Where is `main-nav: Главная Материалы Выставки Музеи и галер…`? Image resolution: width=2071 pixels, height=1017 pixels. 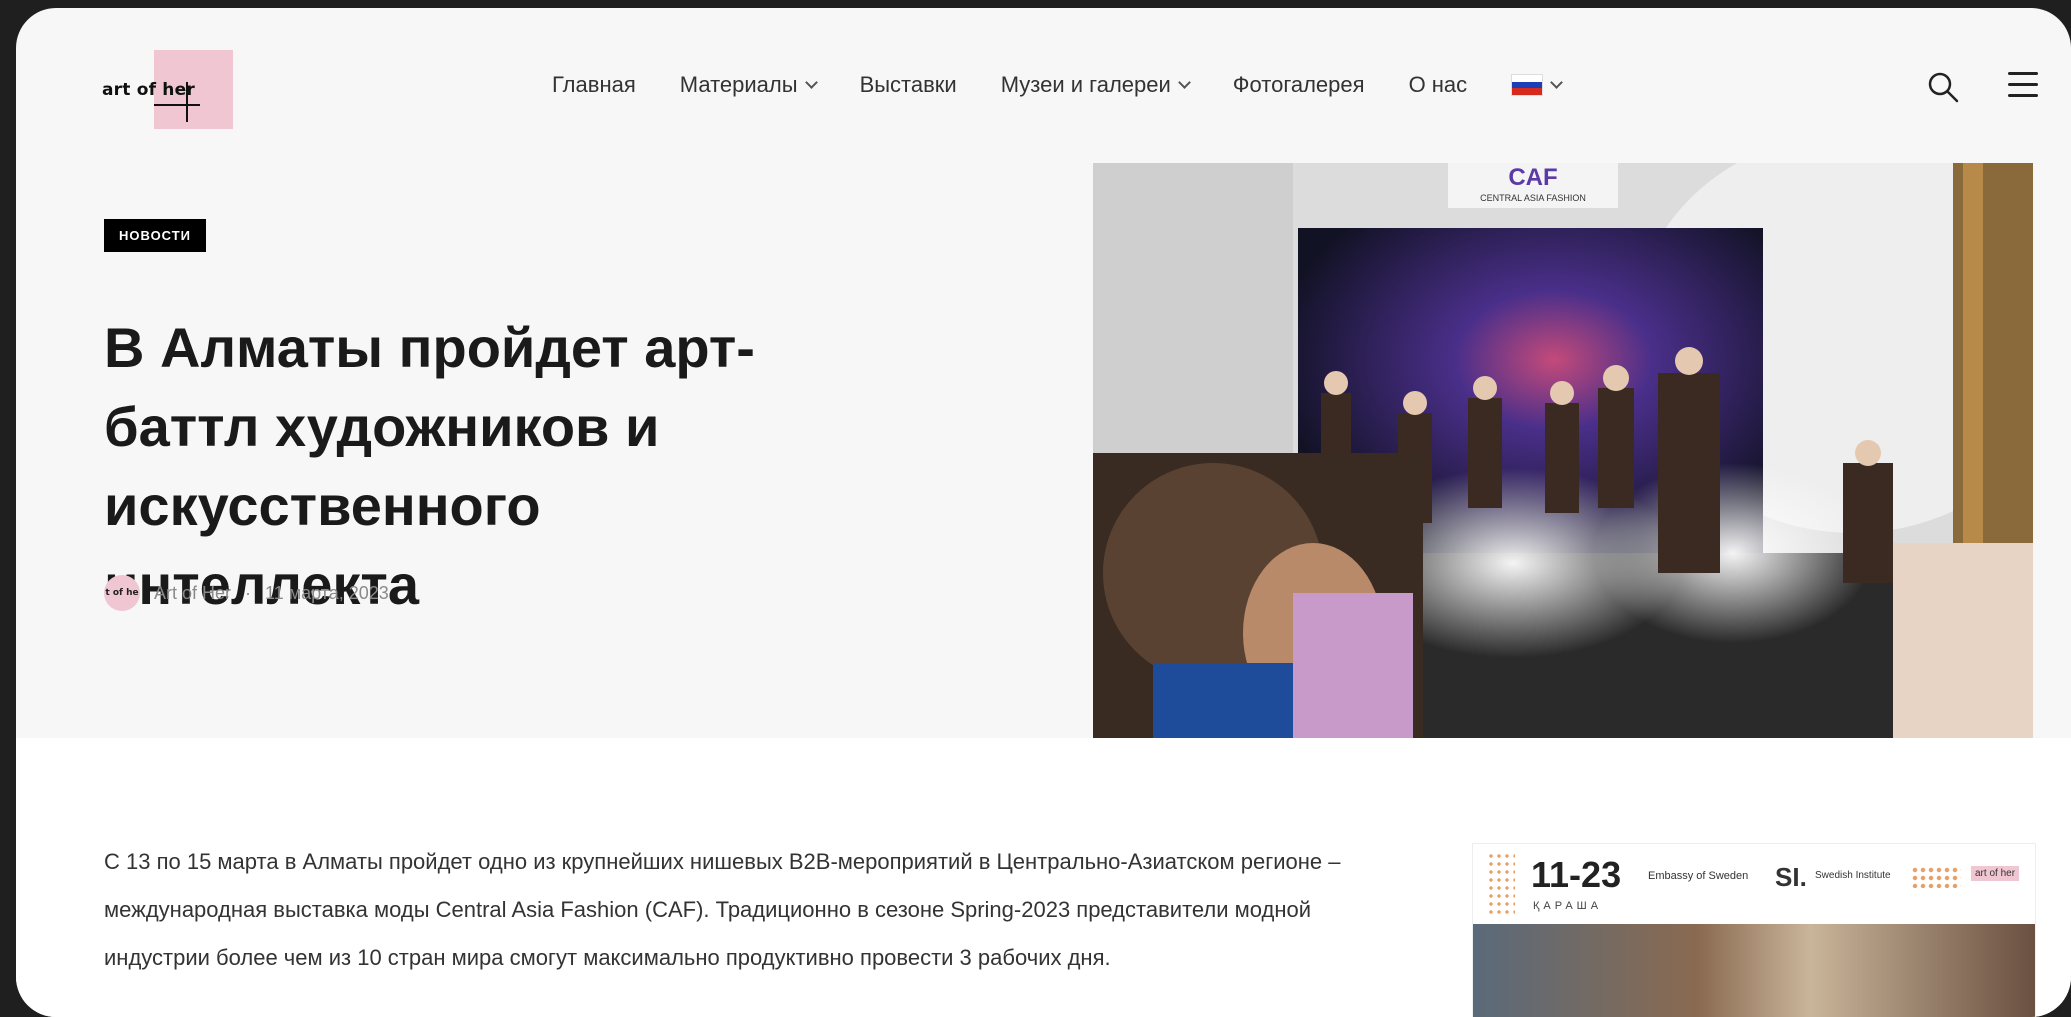 main-nav: Главная Материалы Выставки Музеи и галер… is located at coordinates (1078, 85).